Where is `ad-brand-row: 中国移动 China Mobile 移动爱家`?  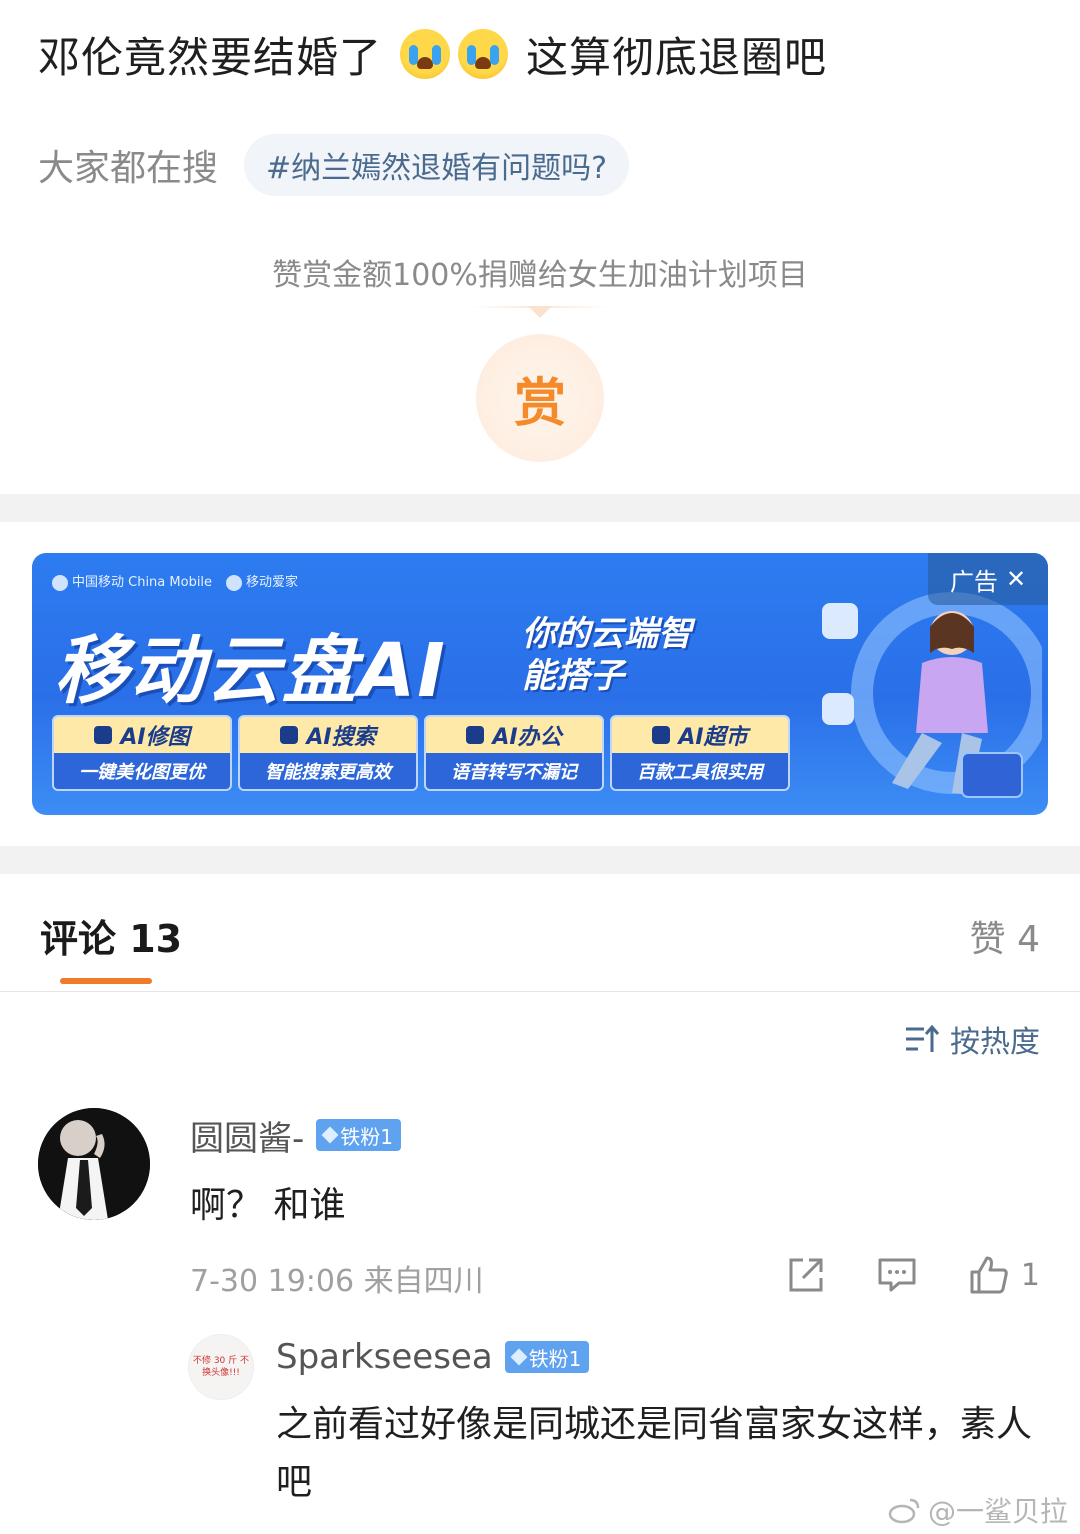 ad-brand-row: 中国移动 China Mobile 移动爱家 is located at coordinates (175, 581).